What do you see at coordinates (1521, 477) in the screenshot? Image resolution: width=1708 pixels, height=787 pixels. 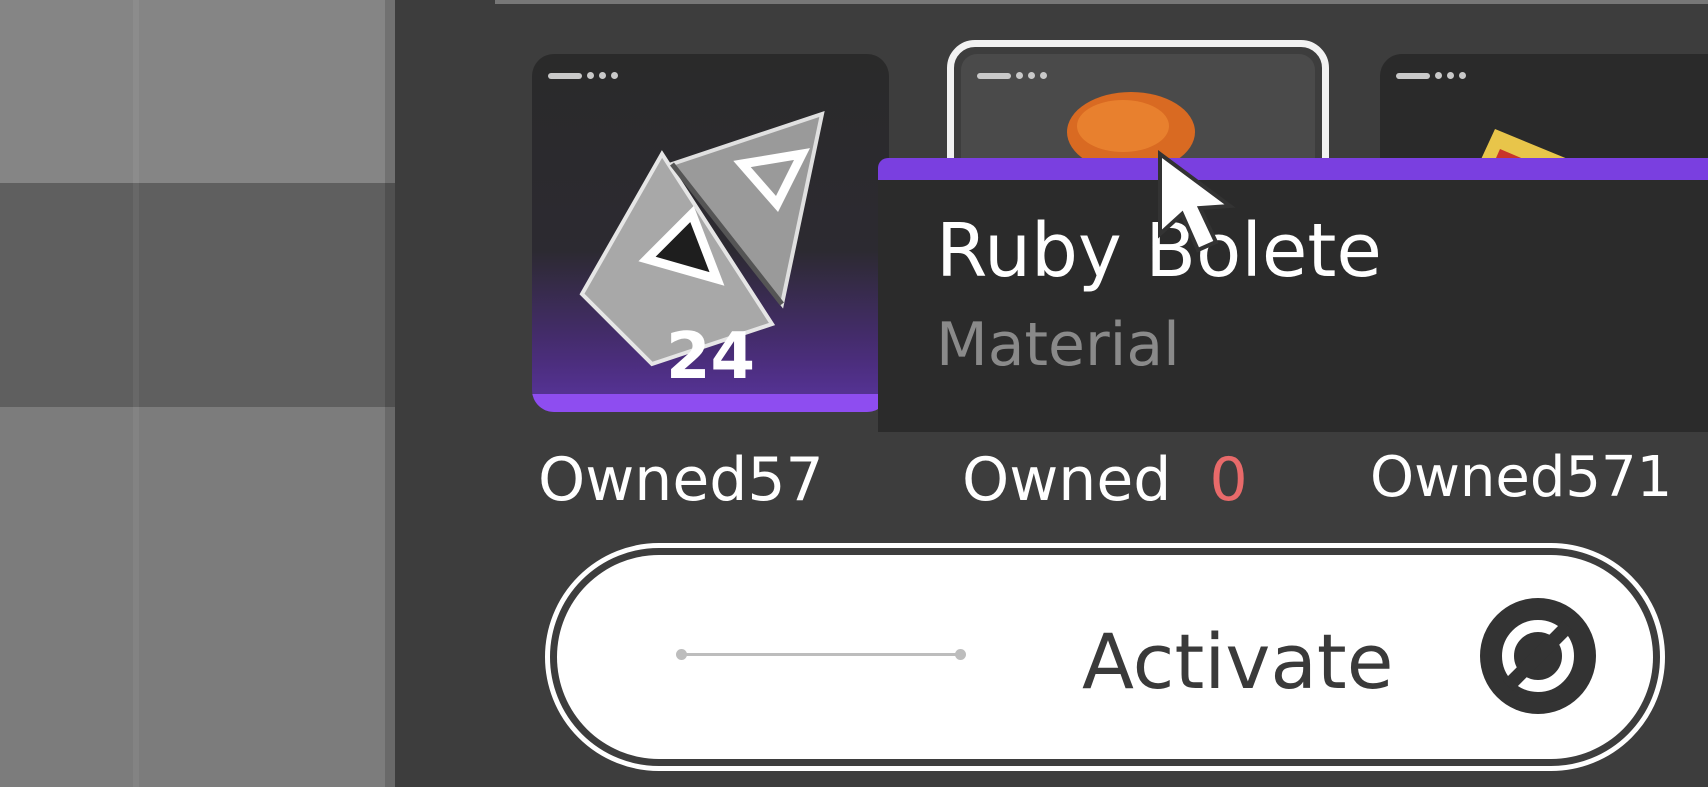 I see `owned-count-3: Owned571` at bounding box center [1521, 477].